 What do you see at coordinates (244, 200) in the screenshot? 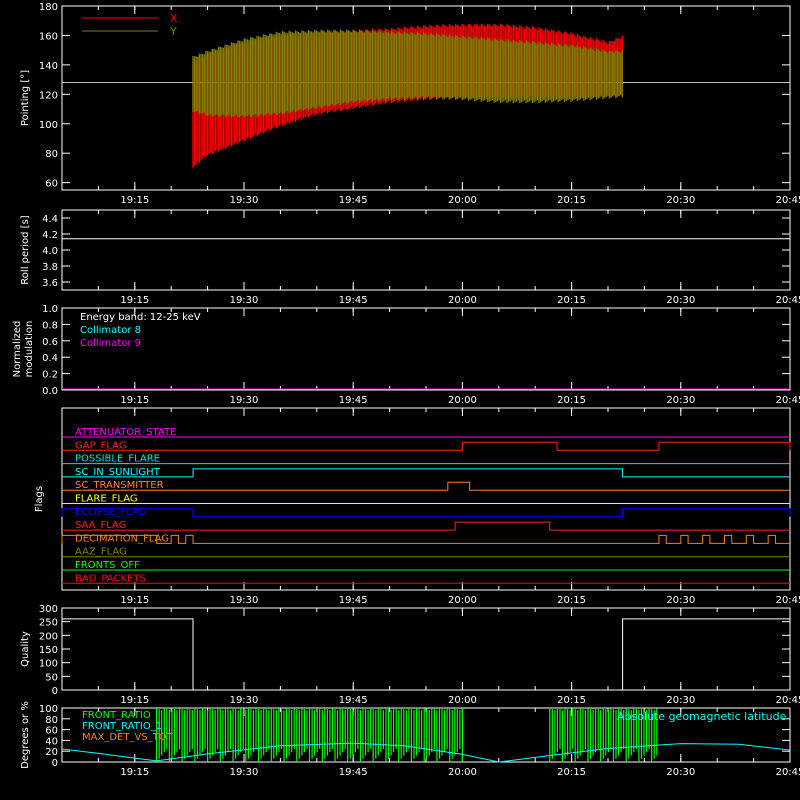
I see `pointing-xtick-label: 19:30` at bounding box center [244, 200].